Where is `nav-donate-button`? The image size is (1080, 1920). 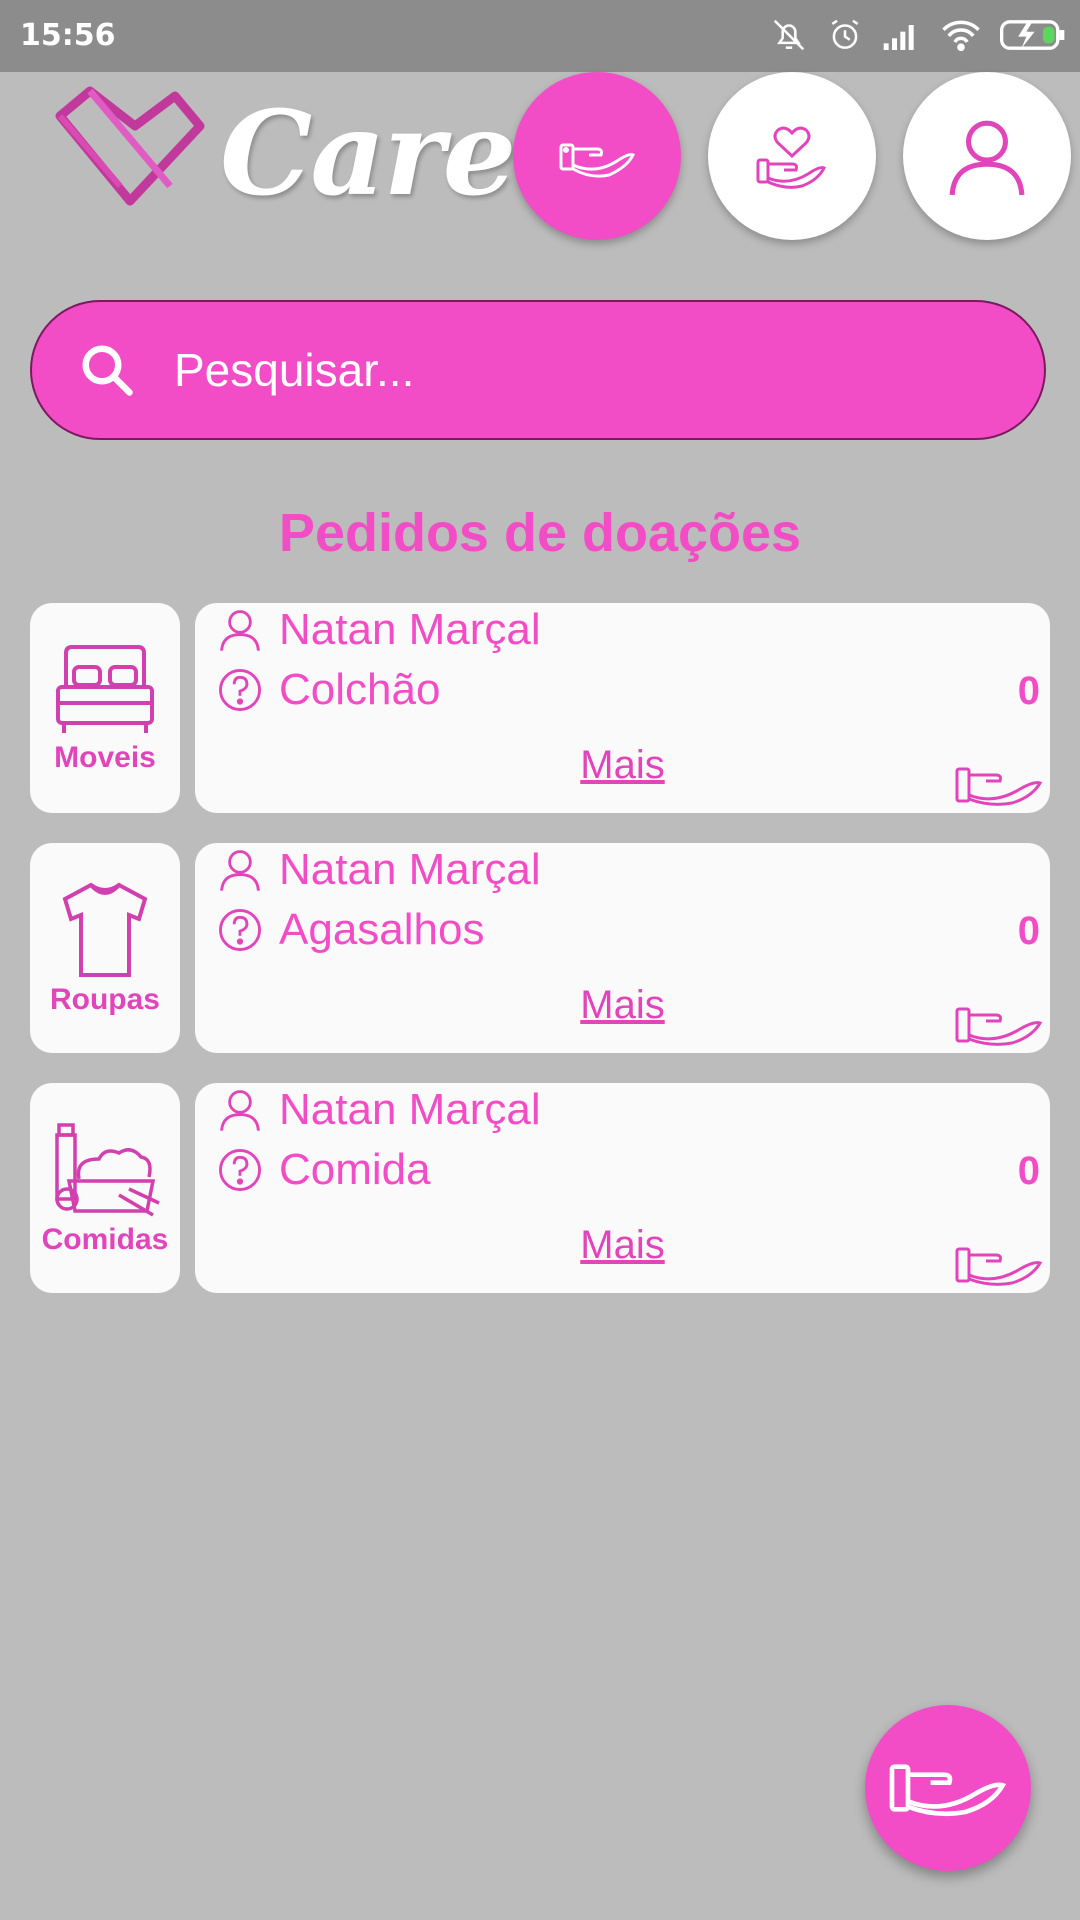 nav-donate-button is located at coordinates (597, 156).